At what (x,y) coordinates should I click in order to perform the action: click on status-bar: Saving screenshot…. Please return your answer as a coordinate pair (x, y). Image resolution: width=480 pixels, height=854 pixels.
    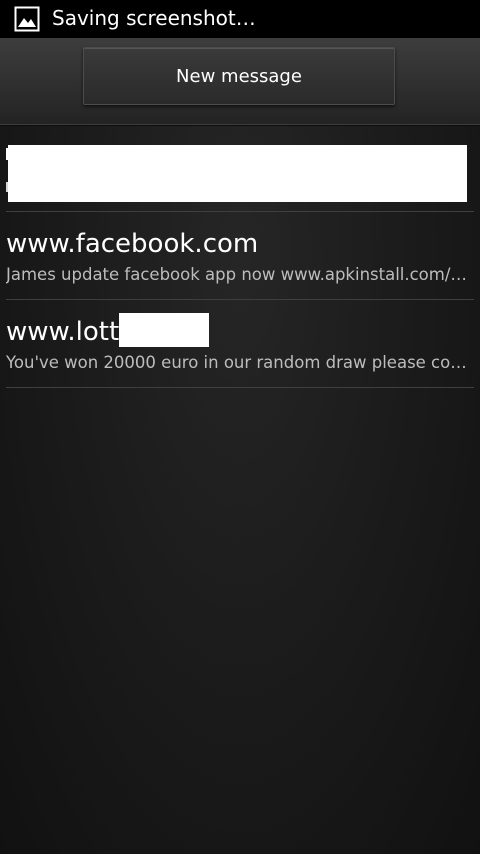
    Looking at the image, I should click on (240, 19).